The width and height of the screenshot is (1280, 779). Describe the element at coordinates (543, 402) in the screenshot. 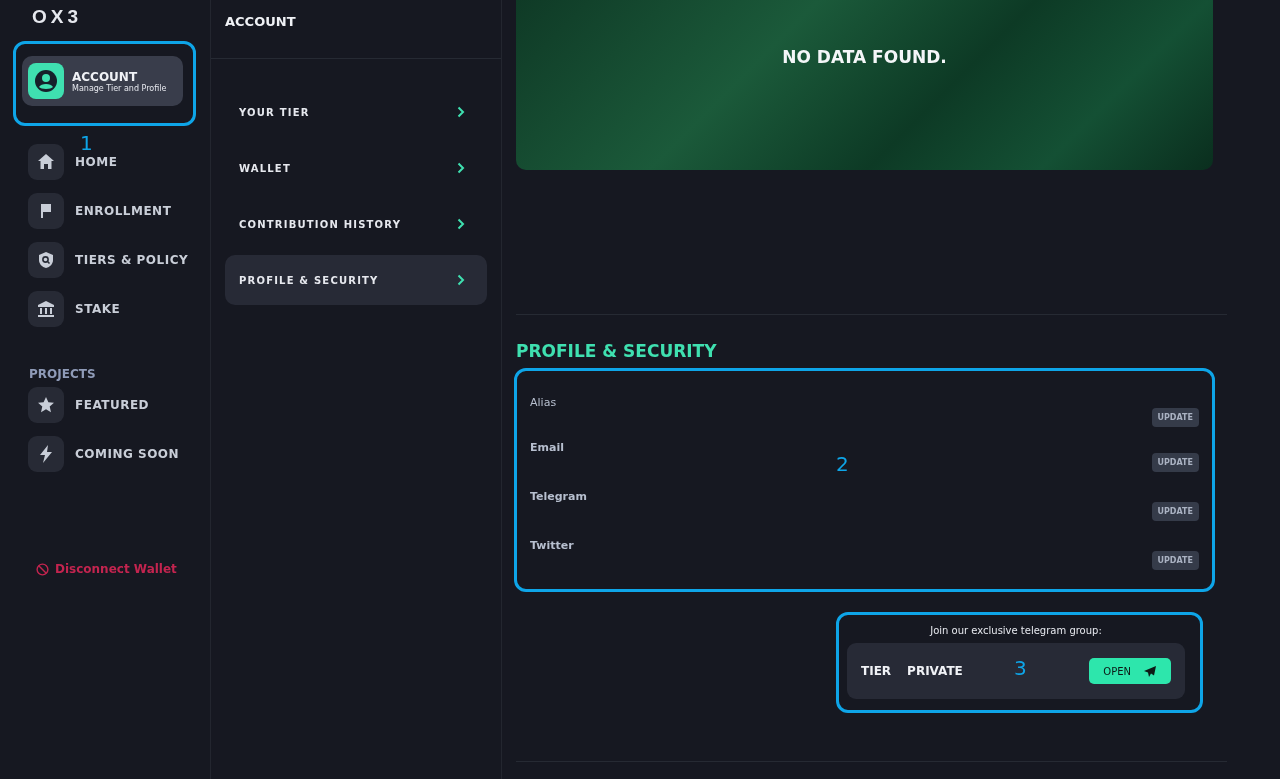

I see `field-label: Alias` at that location.